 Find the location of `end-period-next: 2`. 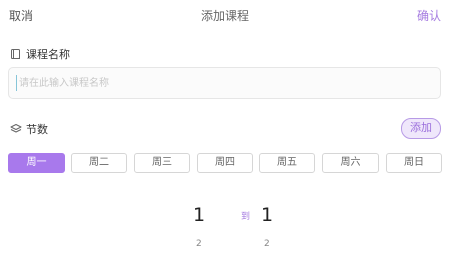

end-period-next: 2 is located at coordinates (267, 244).